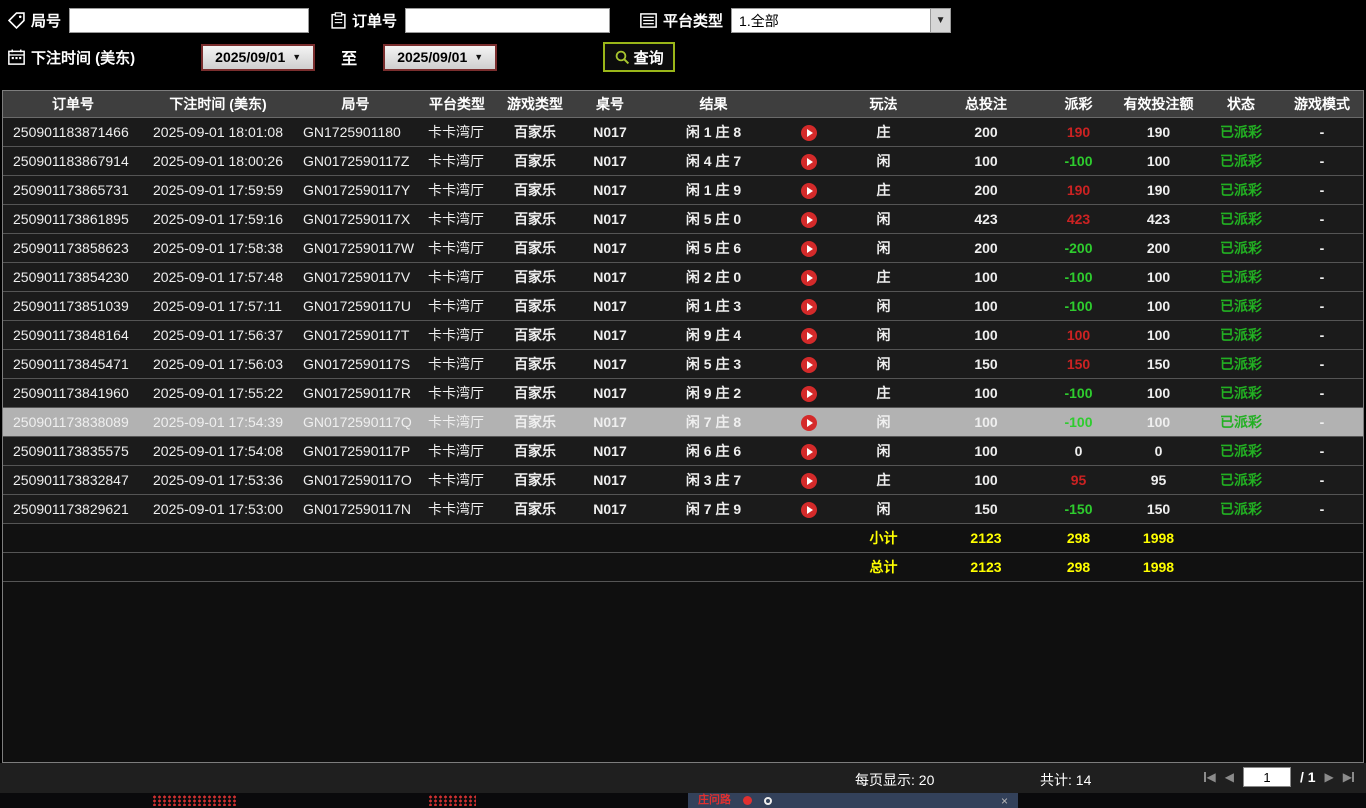 The height and width of the screenshot is (808, 1366). What do you see at coordinates (357, 393) in the screenshot?
I see `cell-round: GN0172590117R` at bounding box center [357, 393].